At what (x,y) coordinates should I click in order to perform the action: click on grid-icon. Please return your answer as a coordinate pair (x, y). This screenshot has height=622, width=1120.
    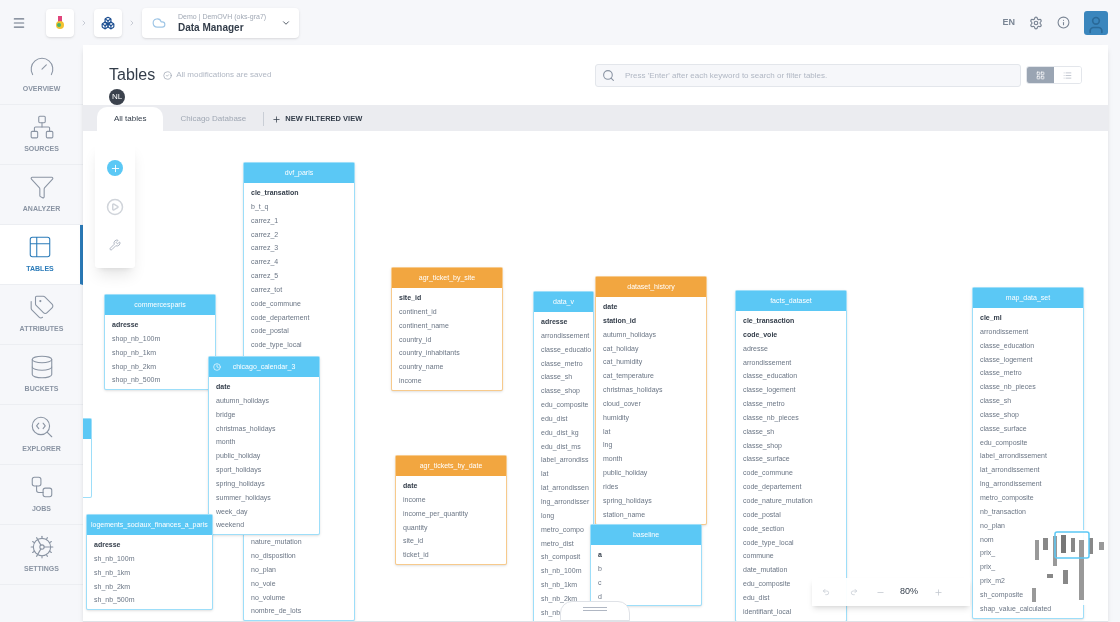
    Looking at the image, I should click on (1040, 75).